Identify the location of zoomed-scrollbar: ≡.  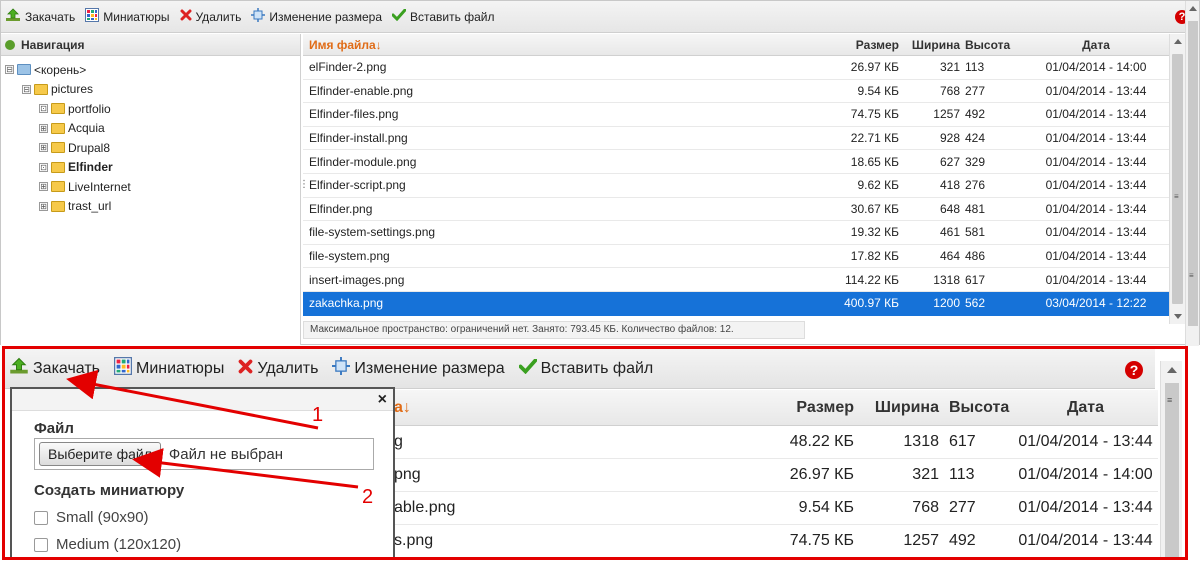
(1171, 459).